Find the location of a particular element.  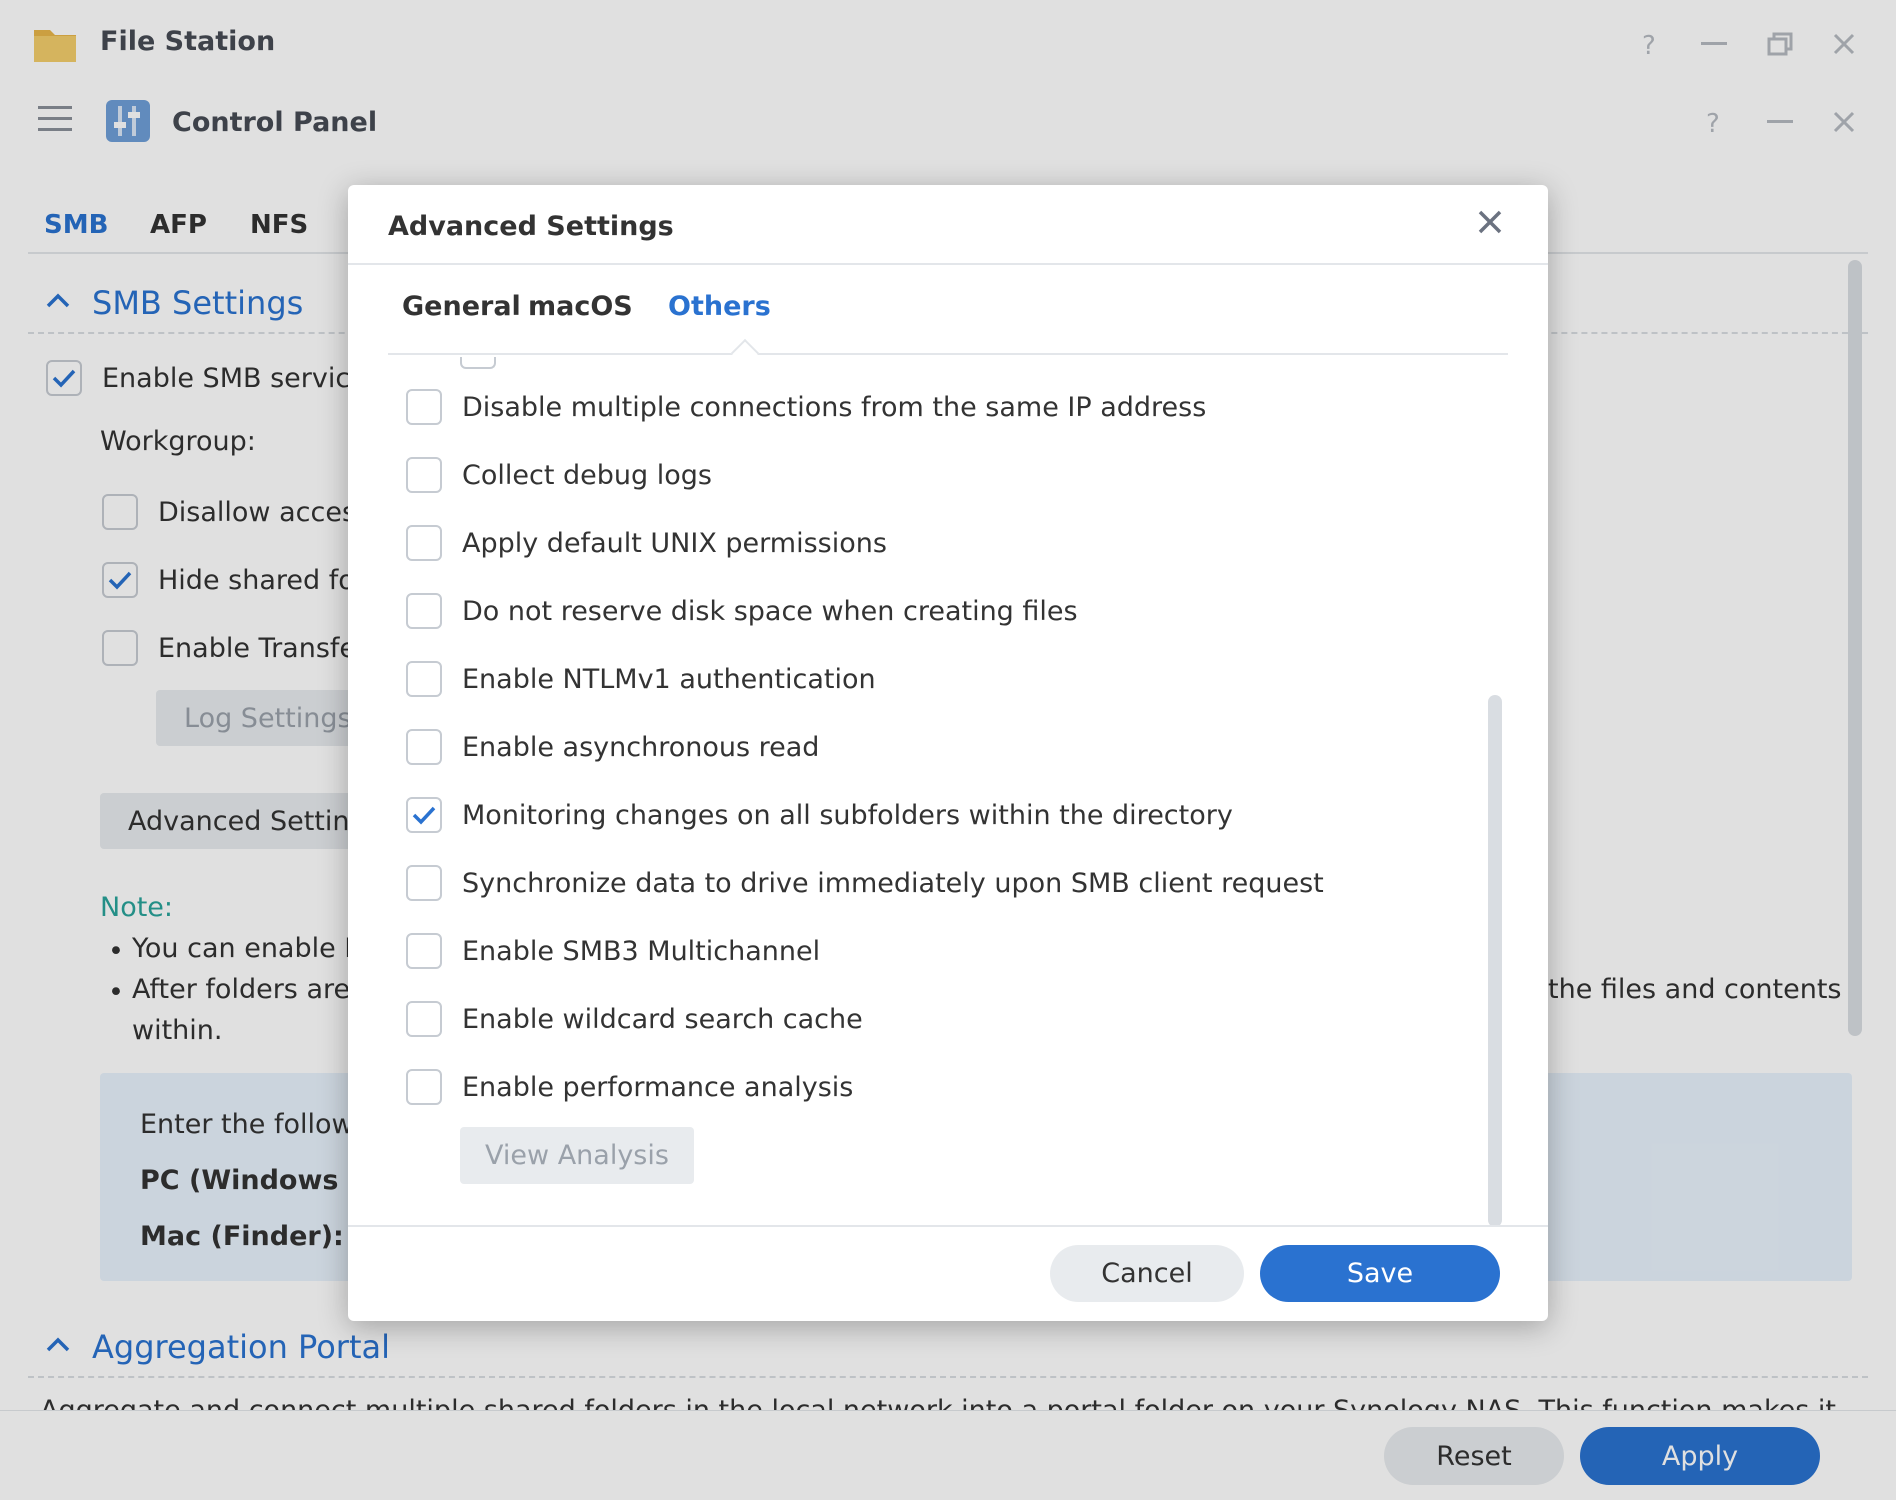

option-row: Enable asynchronous read is located at coordinates (612, 747).